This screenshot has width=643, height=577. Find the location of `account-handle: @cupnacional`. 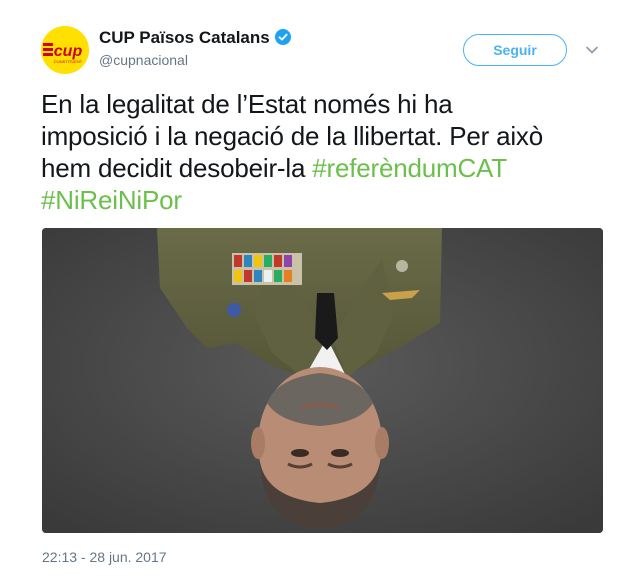

account-handle: @cupnacional is located at coordinates (143, 60).